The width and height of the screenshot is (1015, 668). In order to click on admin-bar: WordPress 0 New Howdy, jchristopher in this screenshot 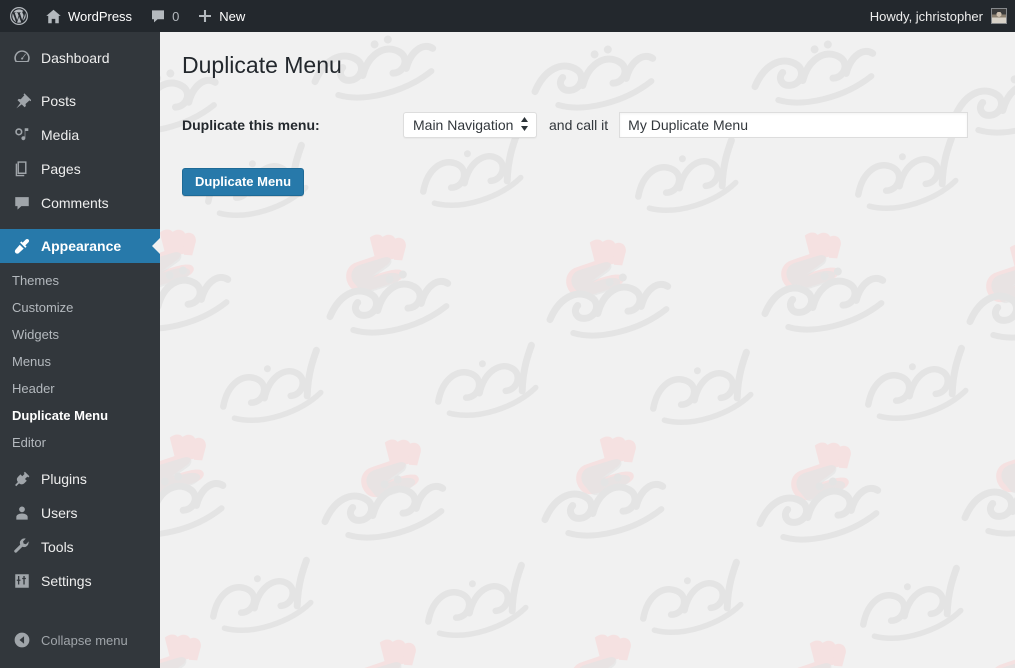, I will do `click(507, 16)`.